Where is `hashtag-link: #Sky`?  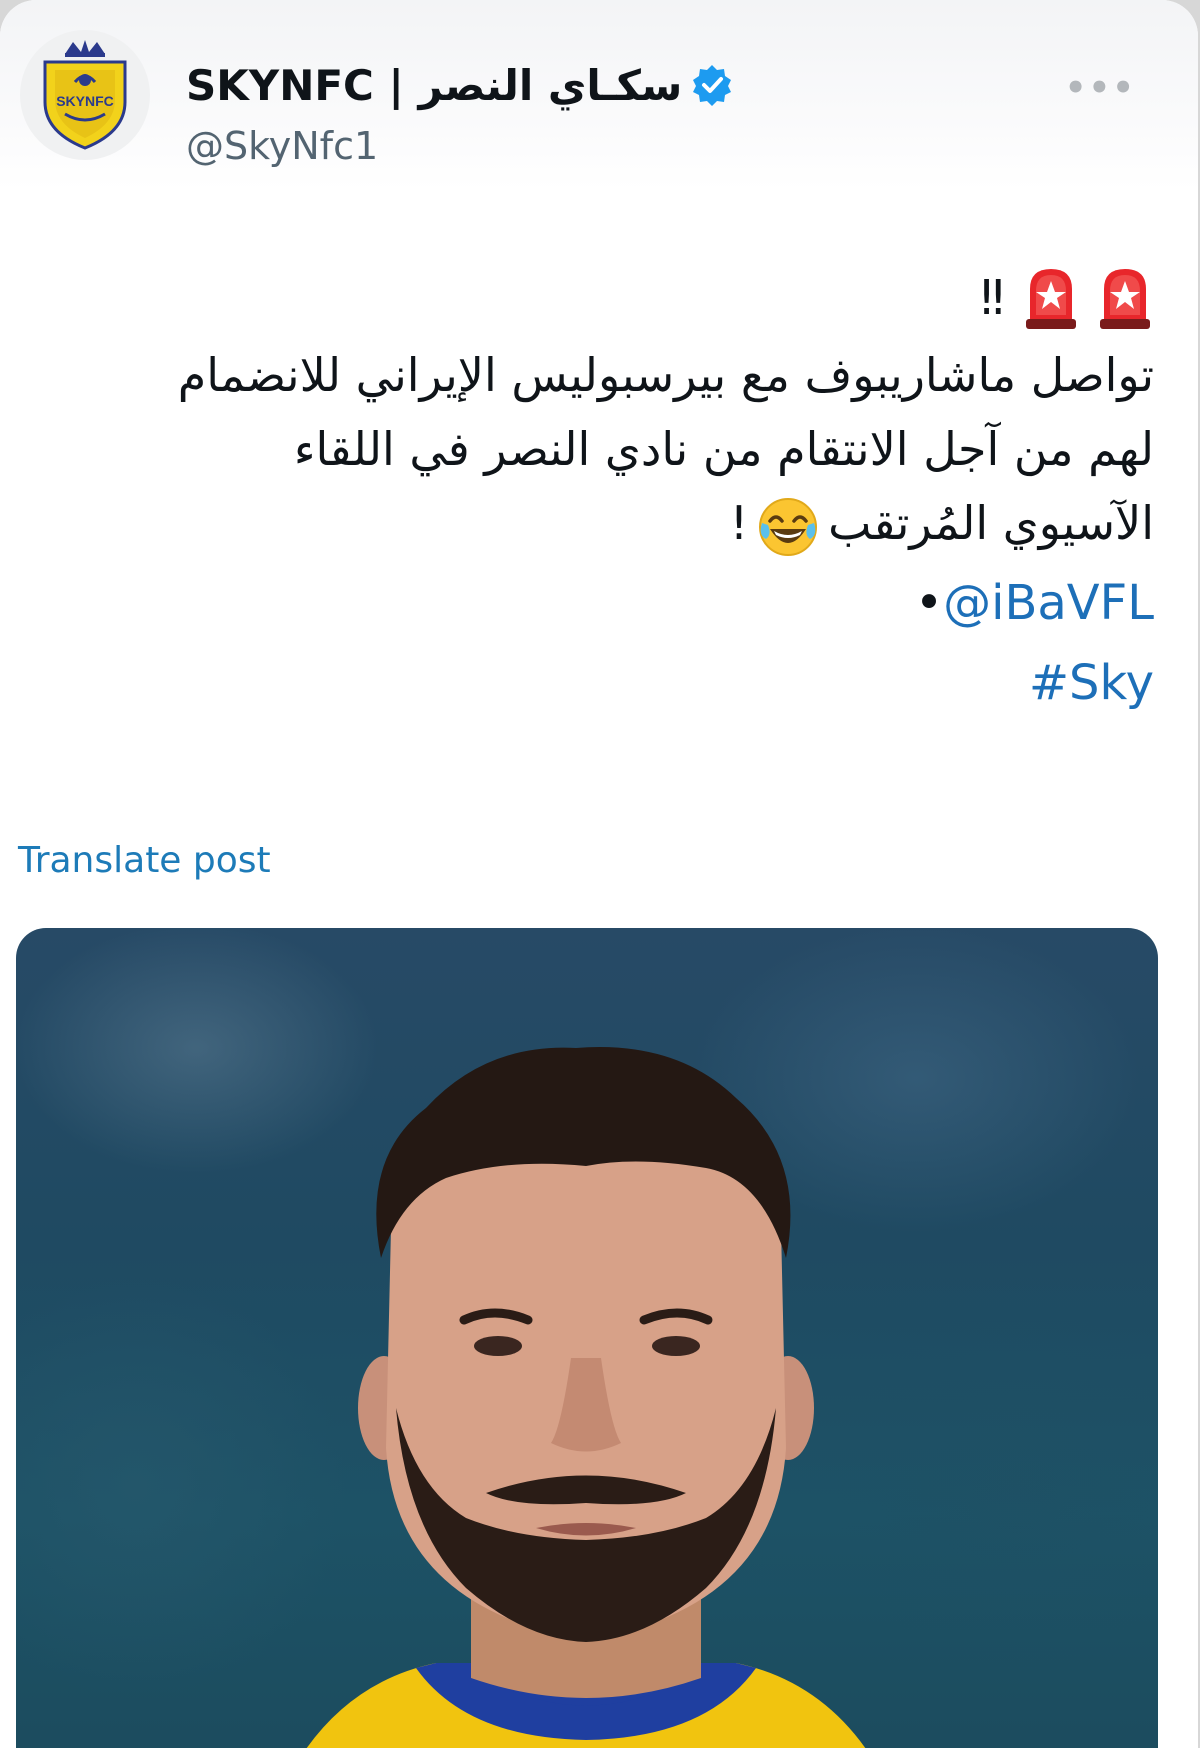 hashtag-link: #Sky is located at coordinates (599, 683).